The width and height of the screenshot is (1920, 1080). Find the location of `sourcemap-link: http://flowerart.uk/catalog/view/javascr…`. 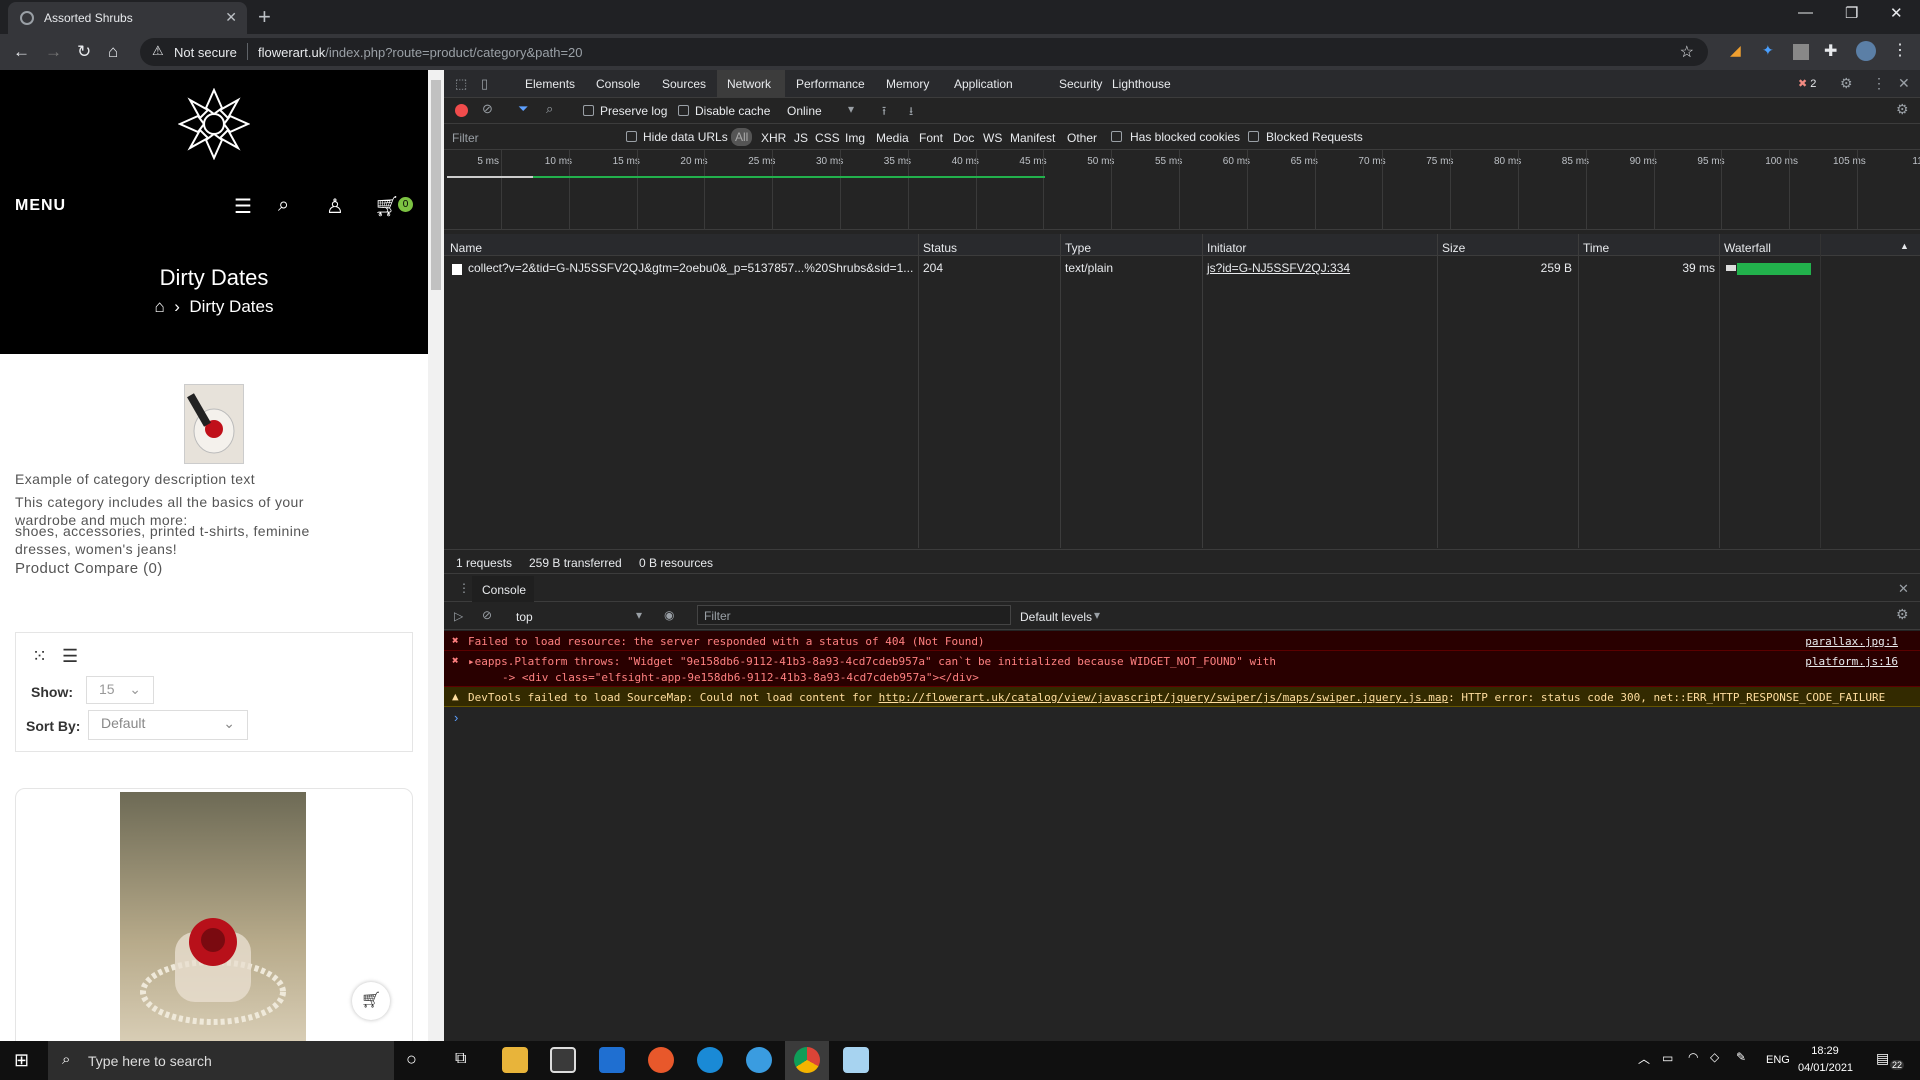

sourcemap-link: http://flowerart.uk/catalog/view/javascr… is located at coordinates (1164, 697).